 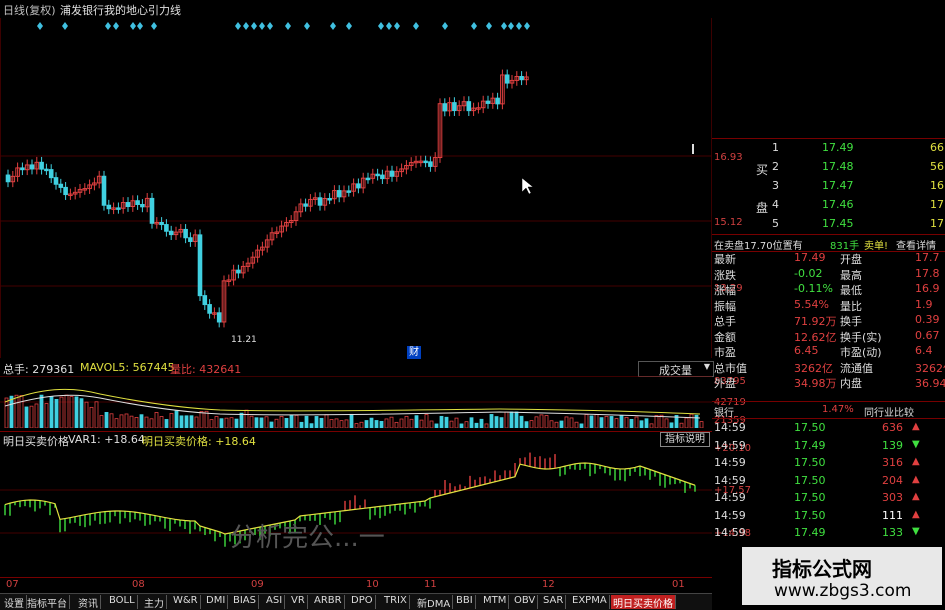 What do you see at coordinates (205, 369) in the screenshot?
I see `volume-ratio: 量比: 432641` at bounding box center [205, 369].